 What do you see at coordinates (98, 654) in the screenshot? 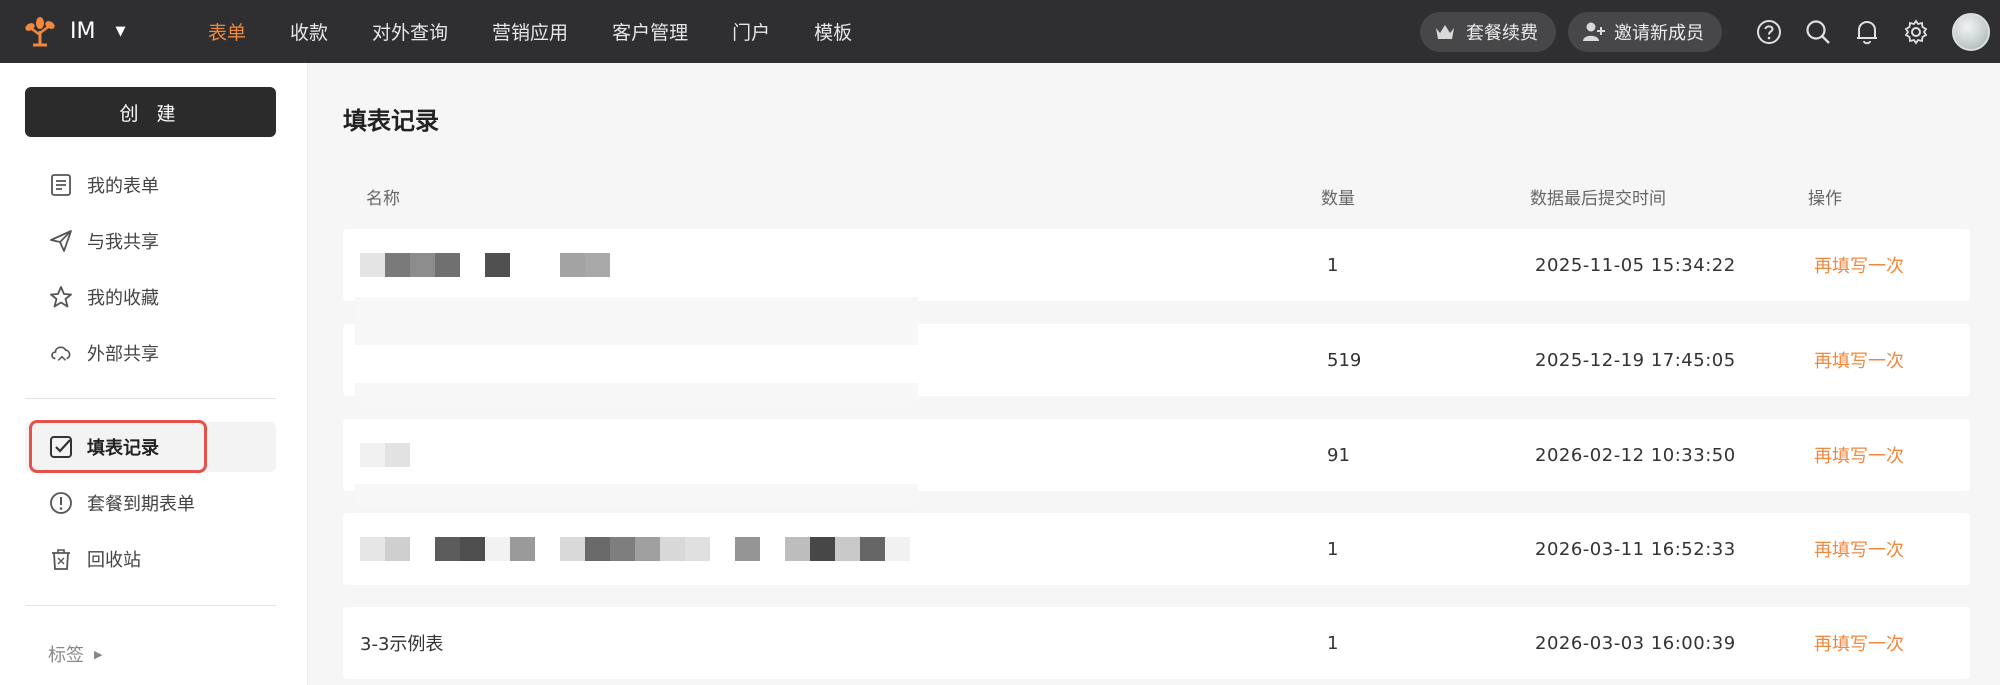
I see `caret-right-icon: ▶` at bounding box center [98, 654].